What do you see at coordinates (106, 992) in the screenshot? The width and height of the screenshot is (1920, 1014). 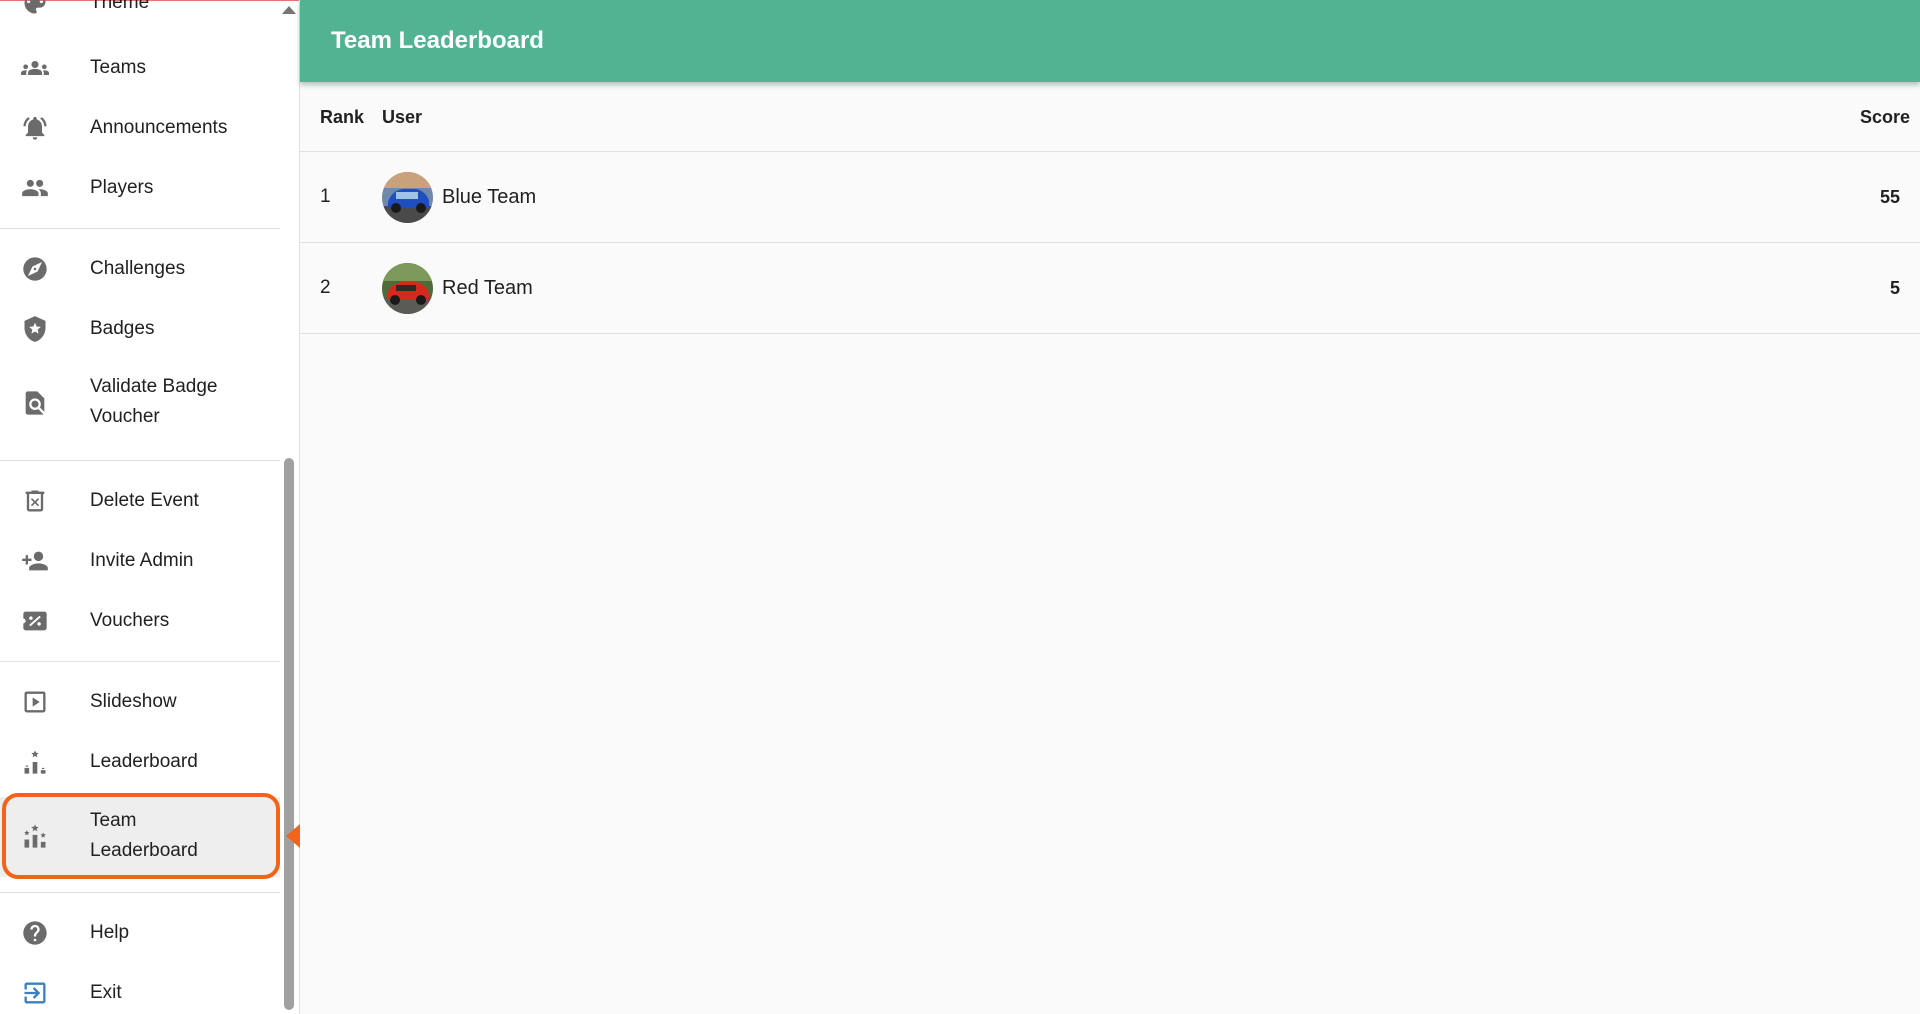 I see `sidebar-item-label: Exit` at bounding box center [106, 992].